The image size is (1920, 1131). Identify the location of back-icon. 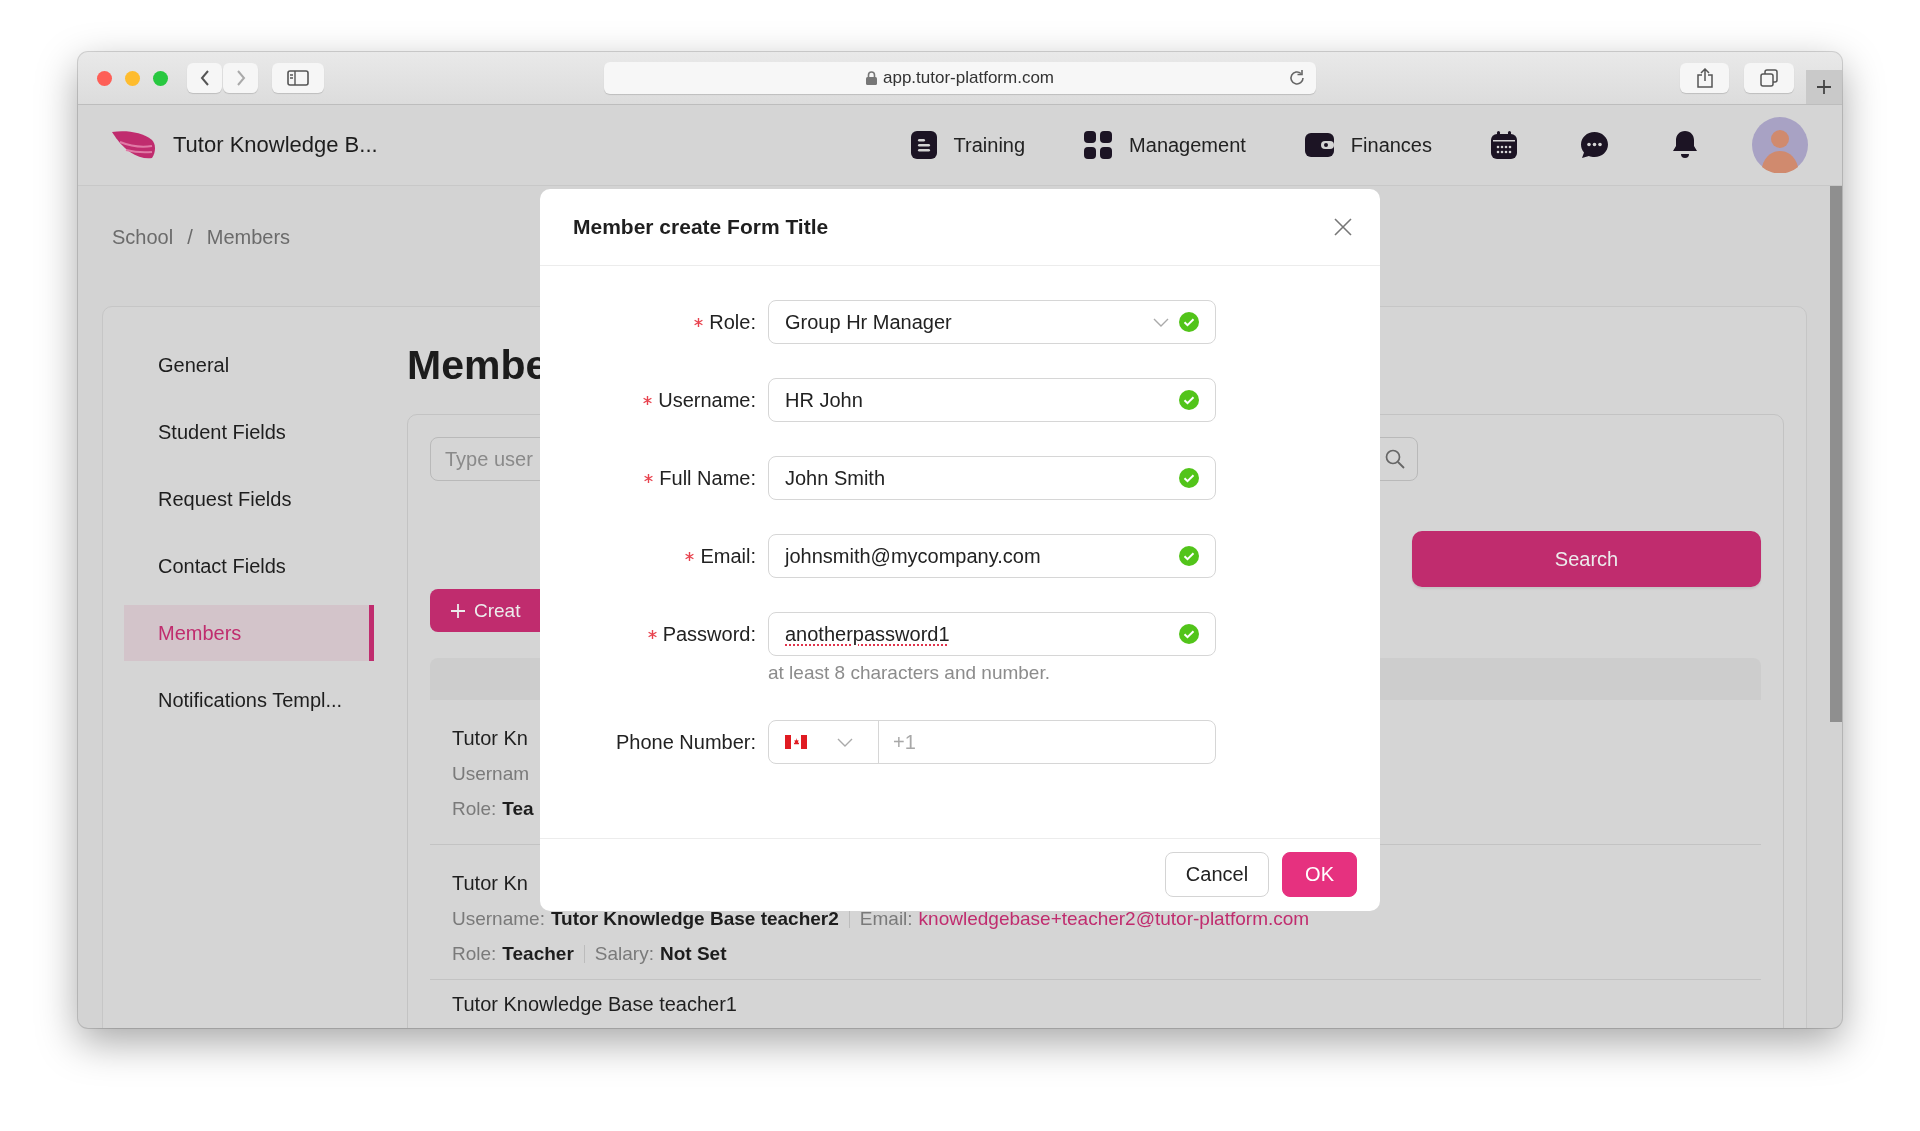
(204, 78).